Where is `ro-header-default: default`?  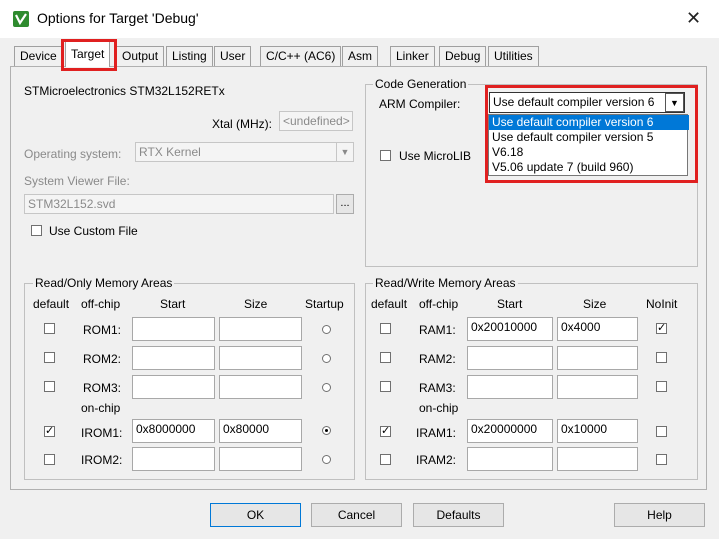 ro-header-default: default is located at coordinates (51, 304).